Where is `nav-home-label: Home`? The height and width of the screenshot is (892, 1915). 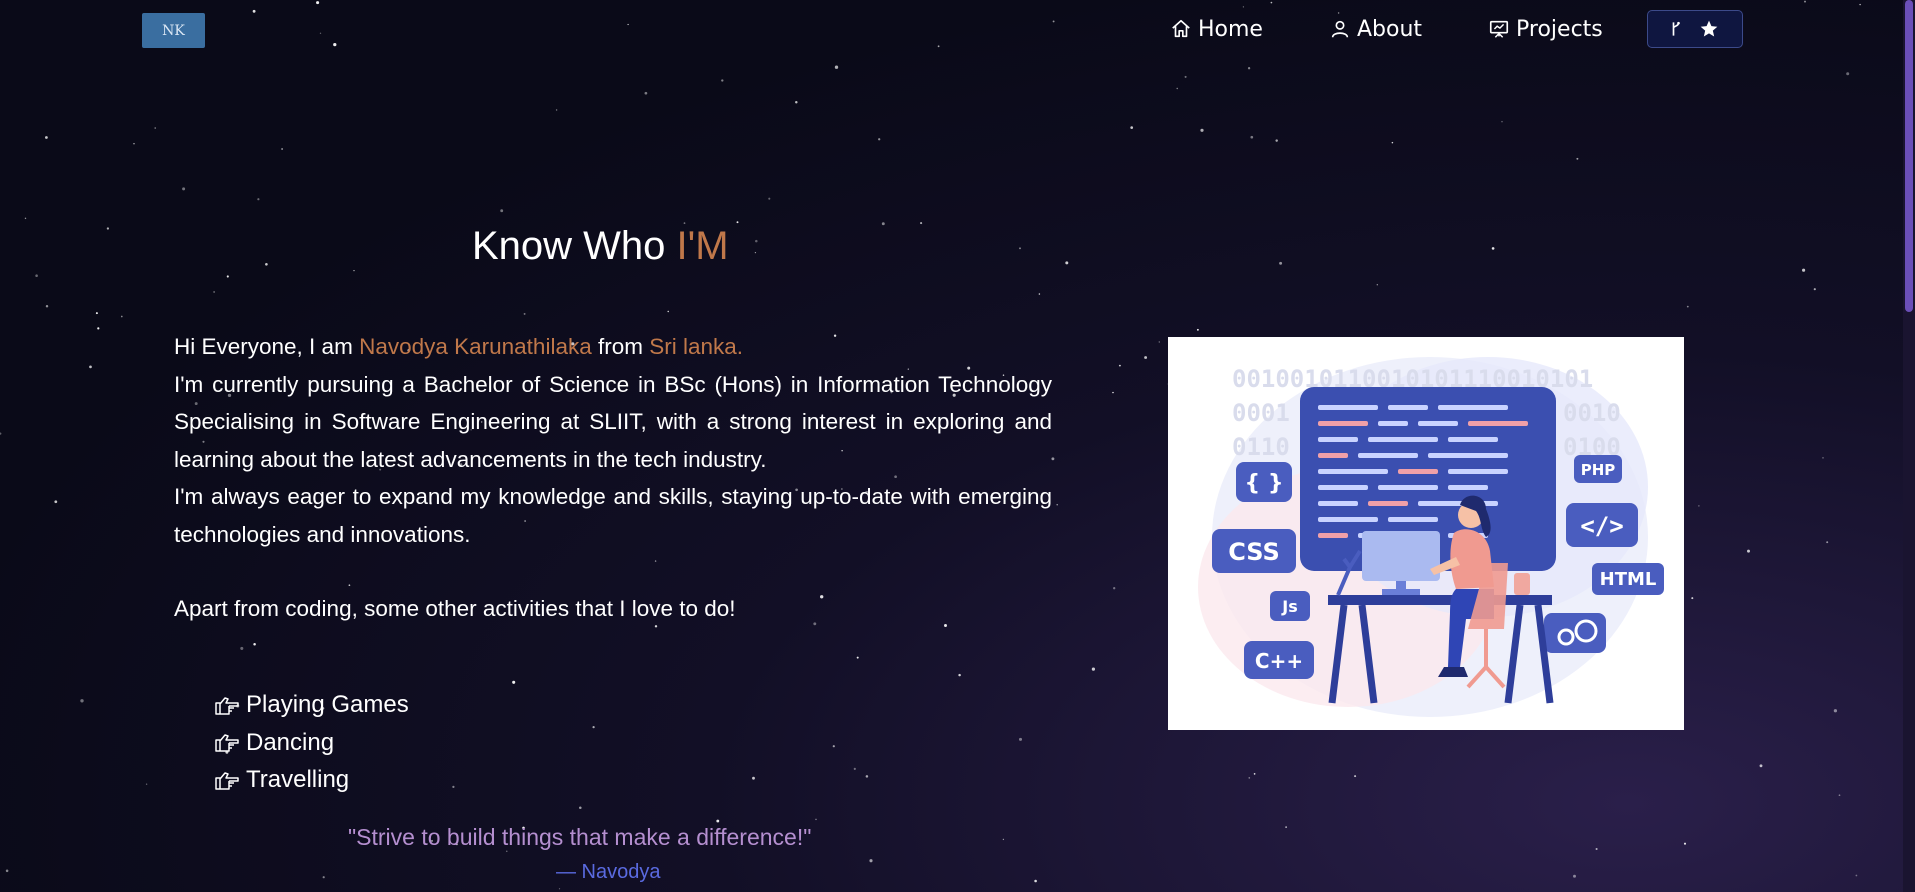 nav-home-label: Home is located at coordinates (1230, 29).